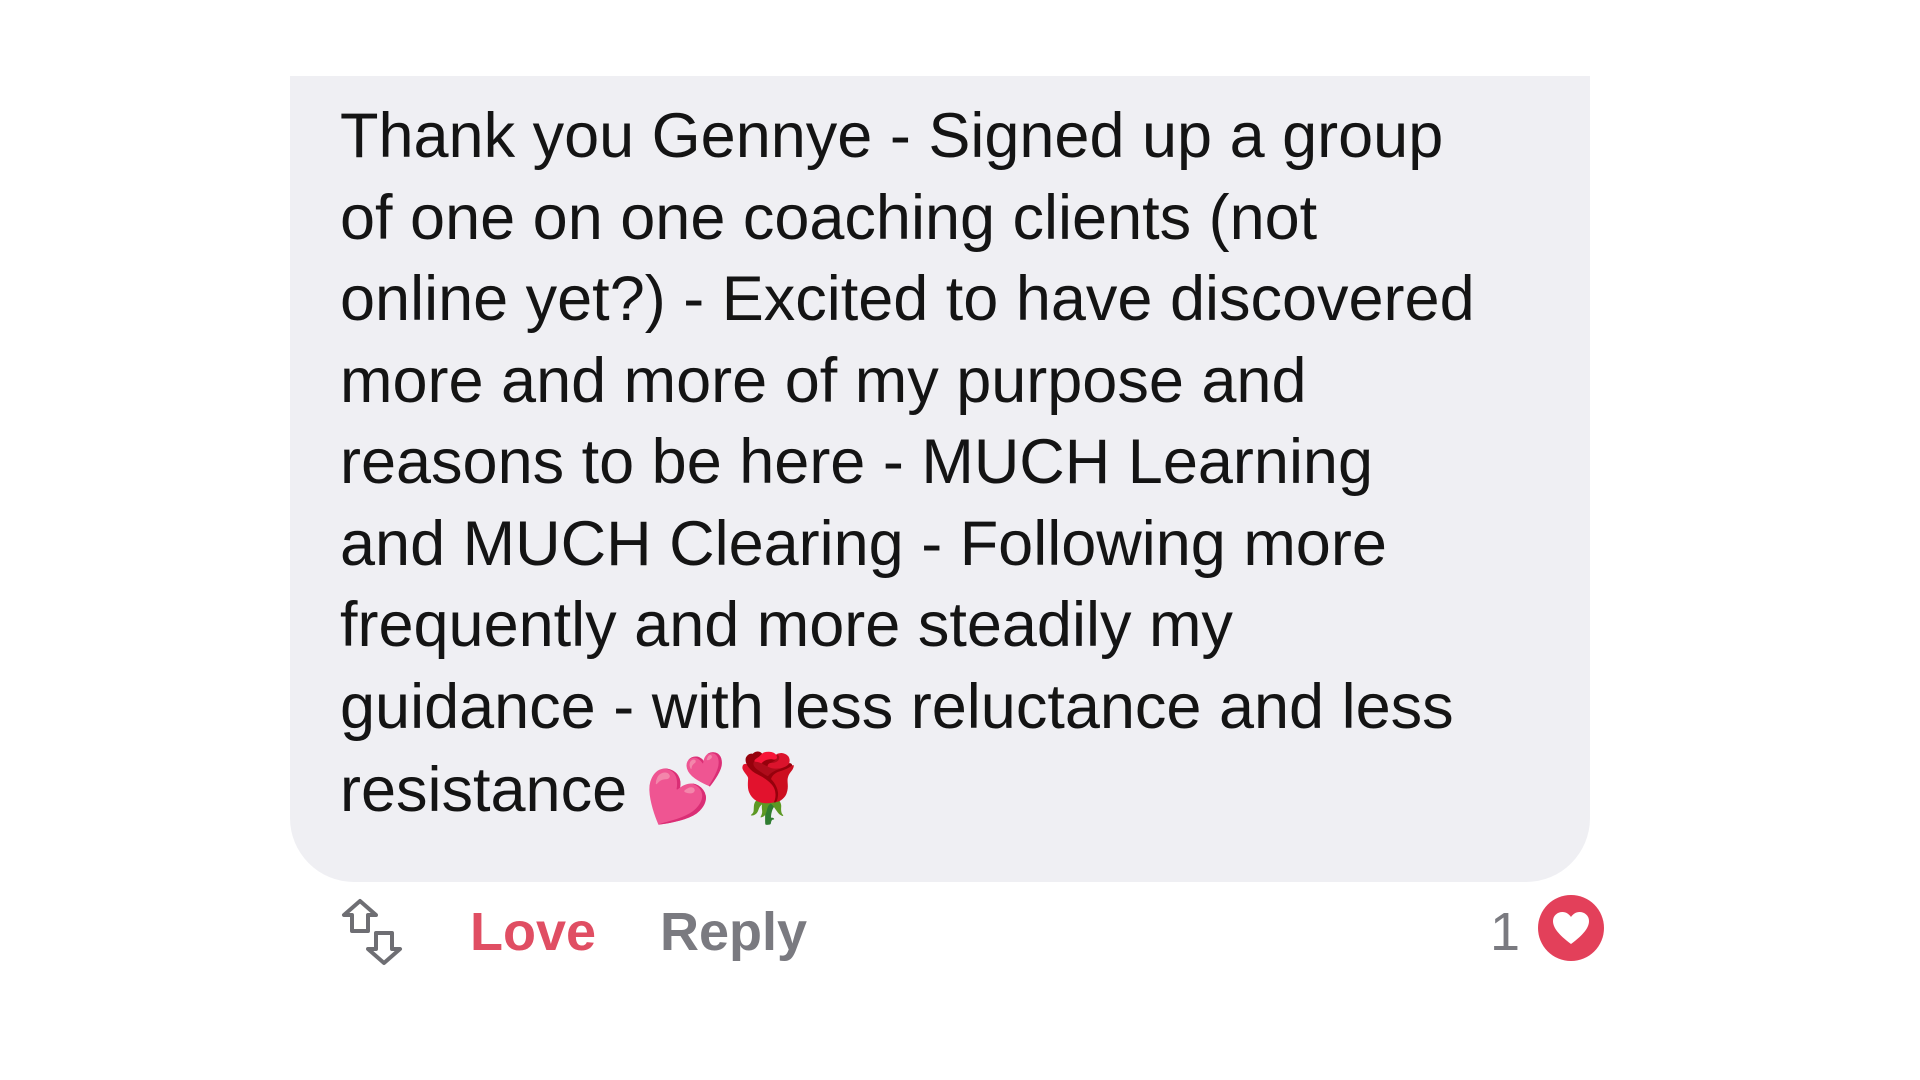 The image size is (1920, 1080). I want to click on love-button: Love, so click(533, 932).